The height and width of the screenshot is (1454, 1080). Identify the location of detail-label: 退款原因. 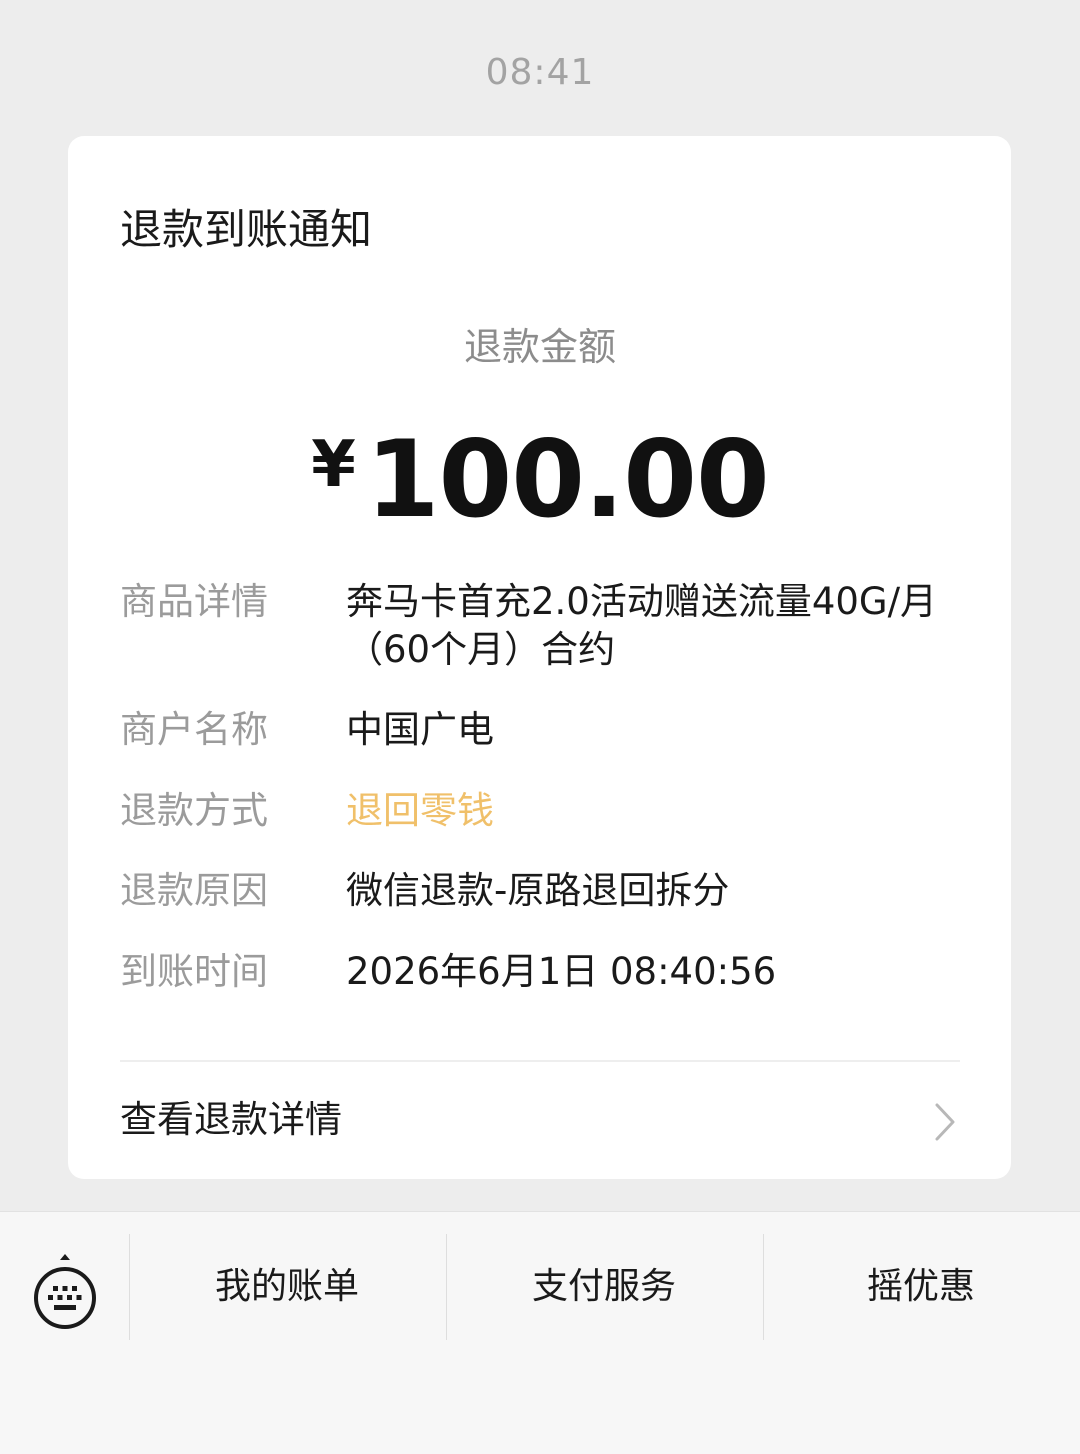
(194, 890).